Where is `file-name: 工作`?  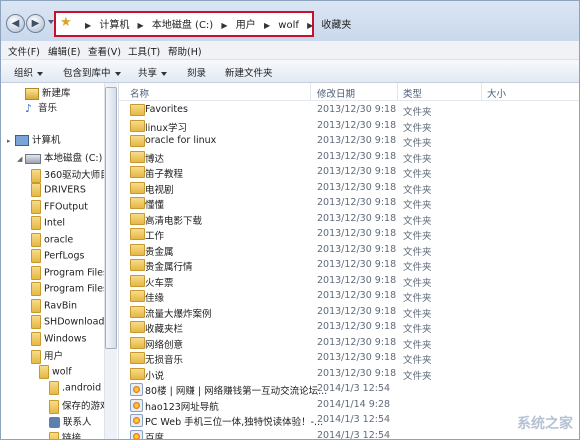 file-name: 工作 is located at coordinates (155, 236).